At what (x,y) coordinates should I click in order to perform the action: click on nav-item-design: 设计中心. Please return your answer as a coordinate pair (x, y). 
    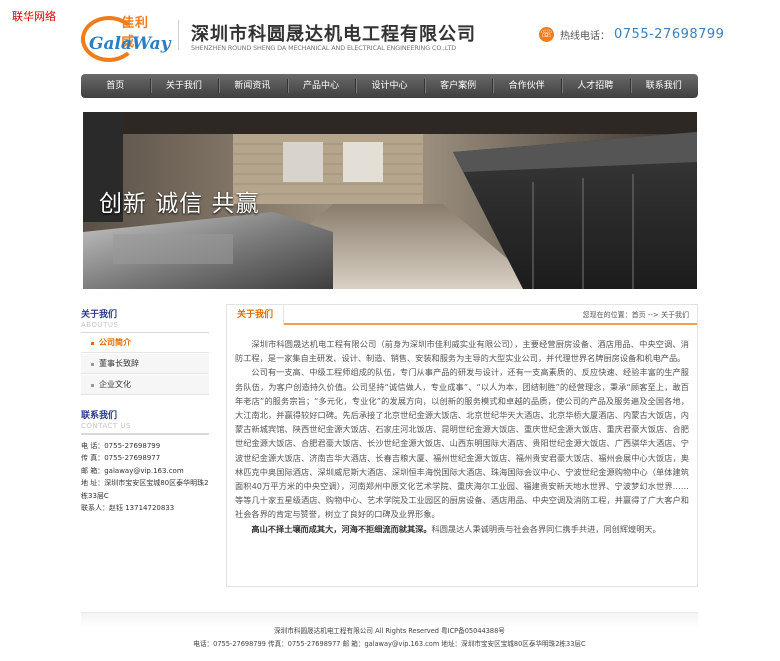
    Looking at the image, I should click on (389, 86).